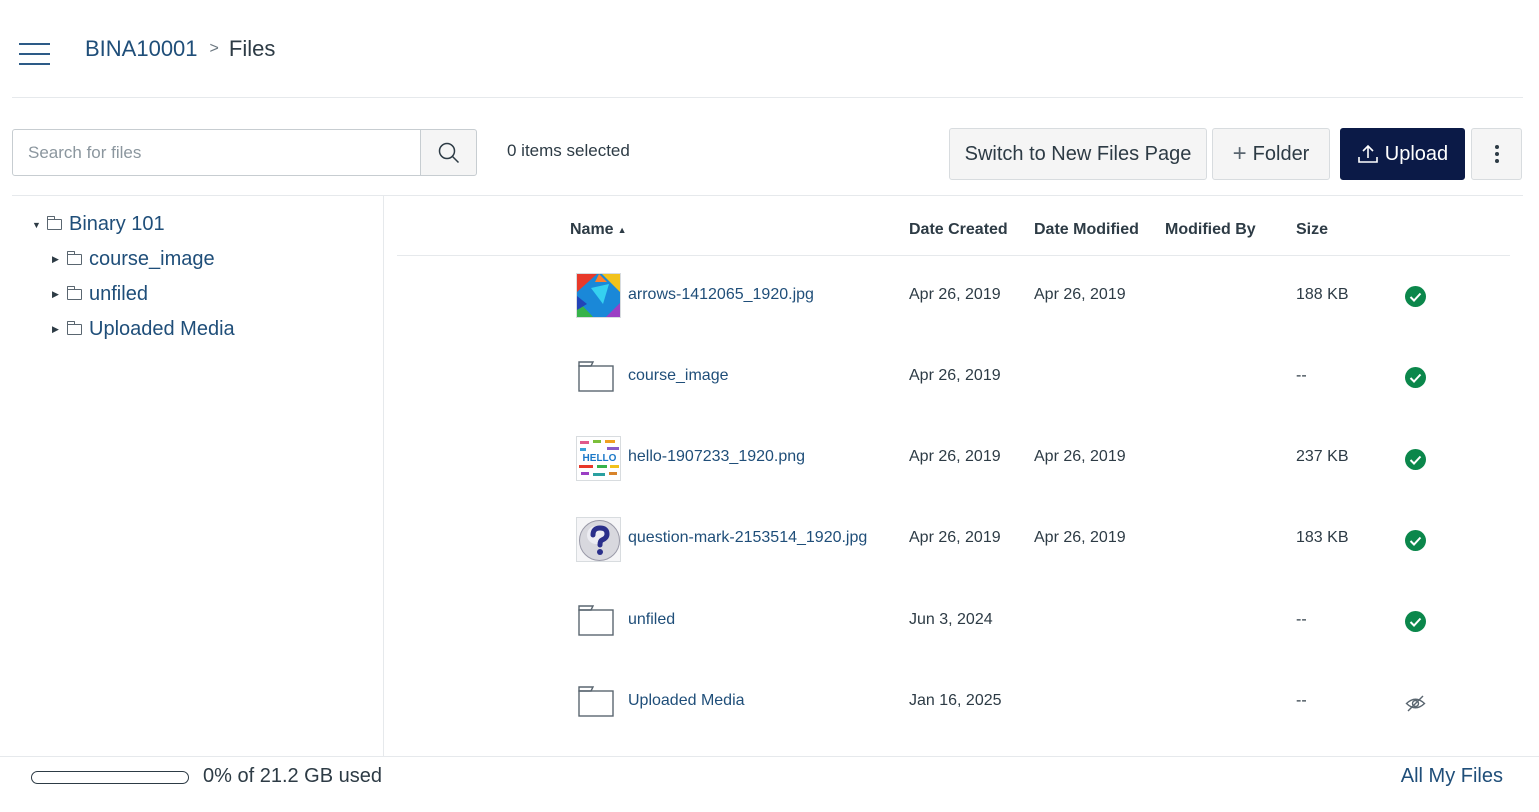 This screenshot has width=1539, height=812. I want to click on size-cell: 183 KB, so click(1322, 537).